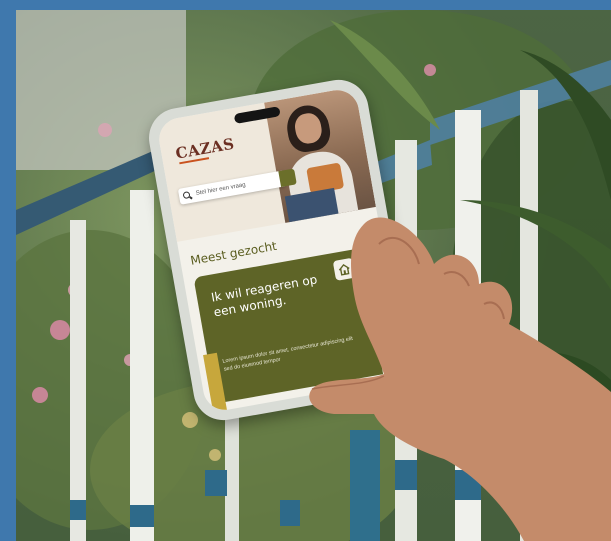 The image size is (611, 541). Describe the element at coordinates (8, 270) in the screenshot. I see `frame-border-left` at that location.